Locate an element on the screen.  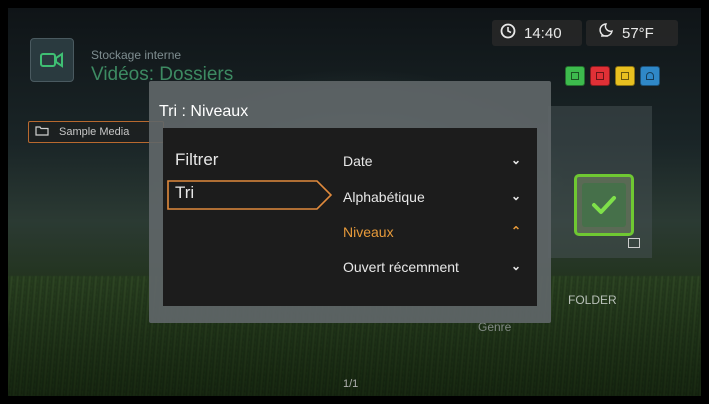
sort-option-recently-opened: Ouvert récemment ⌄ is located at coordinates (435, 267).